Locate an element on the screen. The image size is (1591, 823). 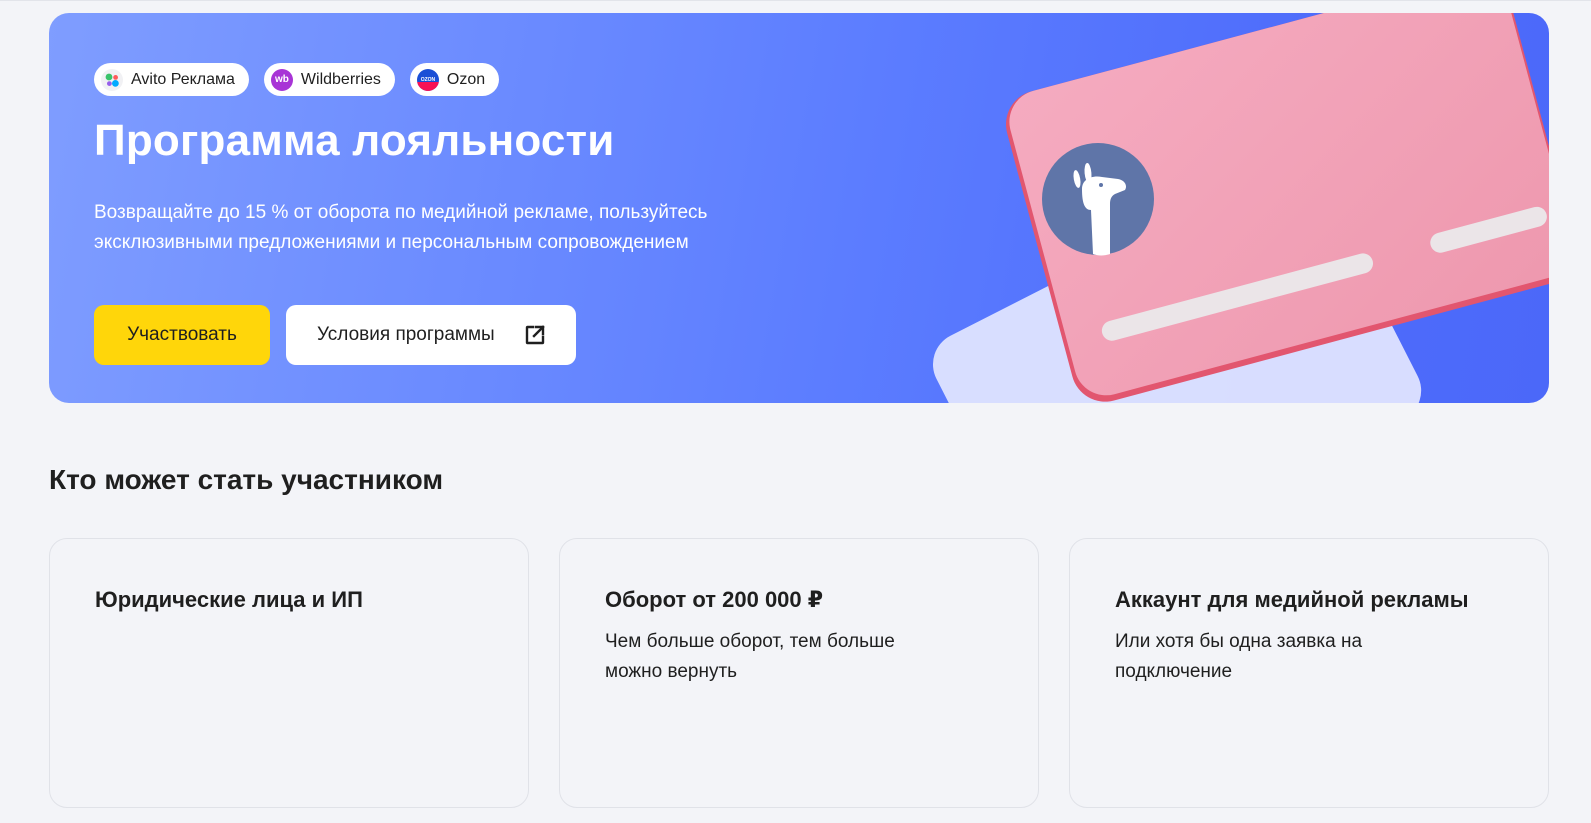
ozon-logo-text: OZON is located at coordinates (428, 79).